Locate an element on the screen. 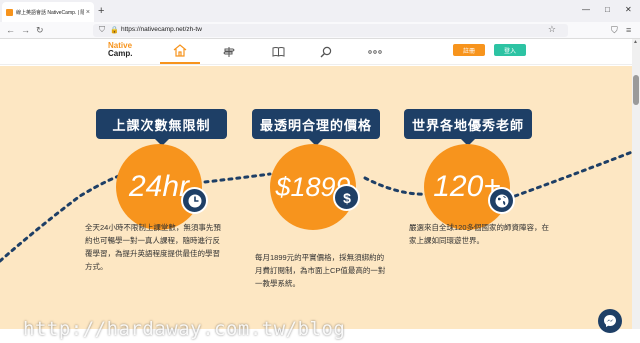  back-icon: ← is located at coordinates (10, 30).